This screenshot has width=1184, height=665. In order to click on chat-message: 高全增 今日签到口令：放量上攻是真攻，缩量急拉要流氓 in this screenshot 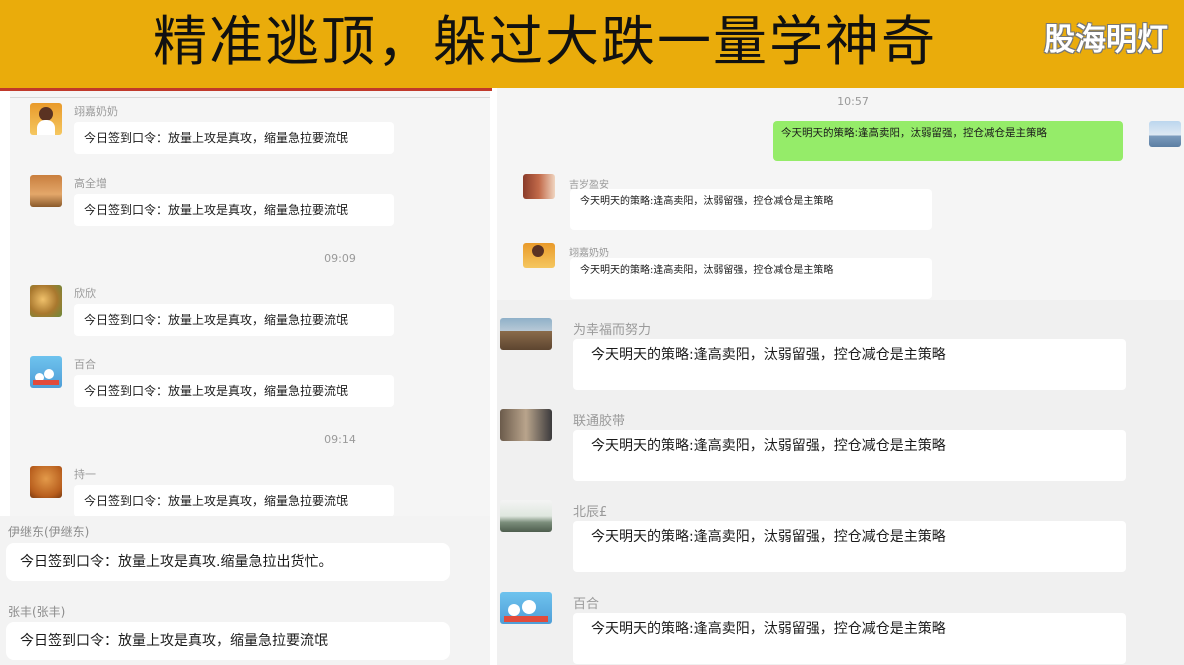, I will do `click(250, 205)`.